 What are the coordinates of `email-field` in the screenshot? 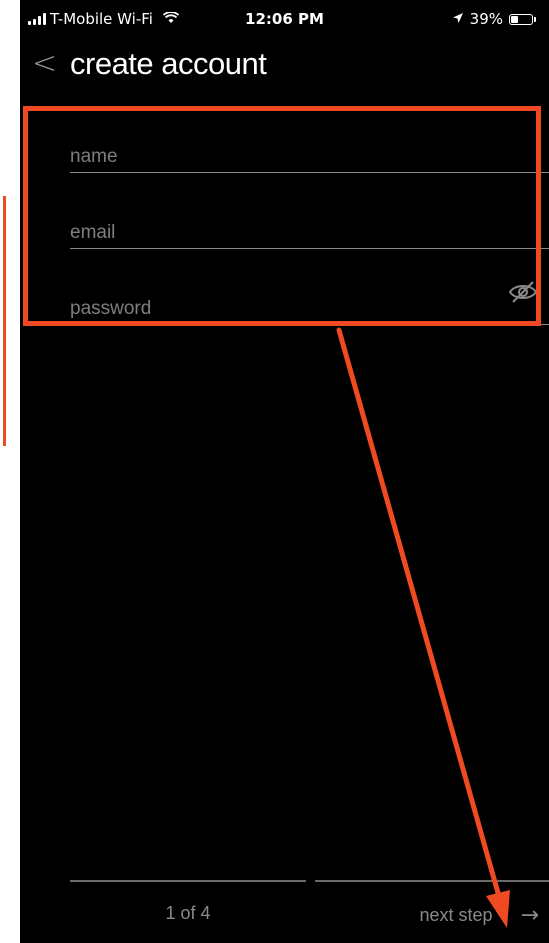 It's located at (309, 228).